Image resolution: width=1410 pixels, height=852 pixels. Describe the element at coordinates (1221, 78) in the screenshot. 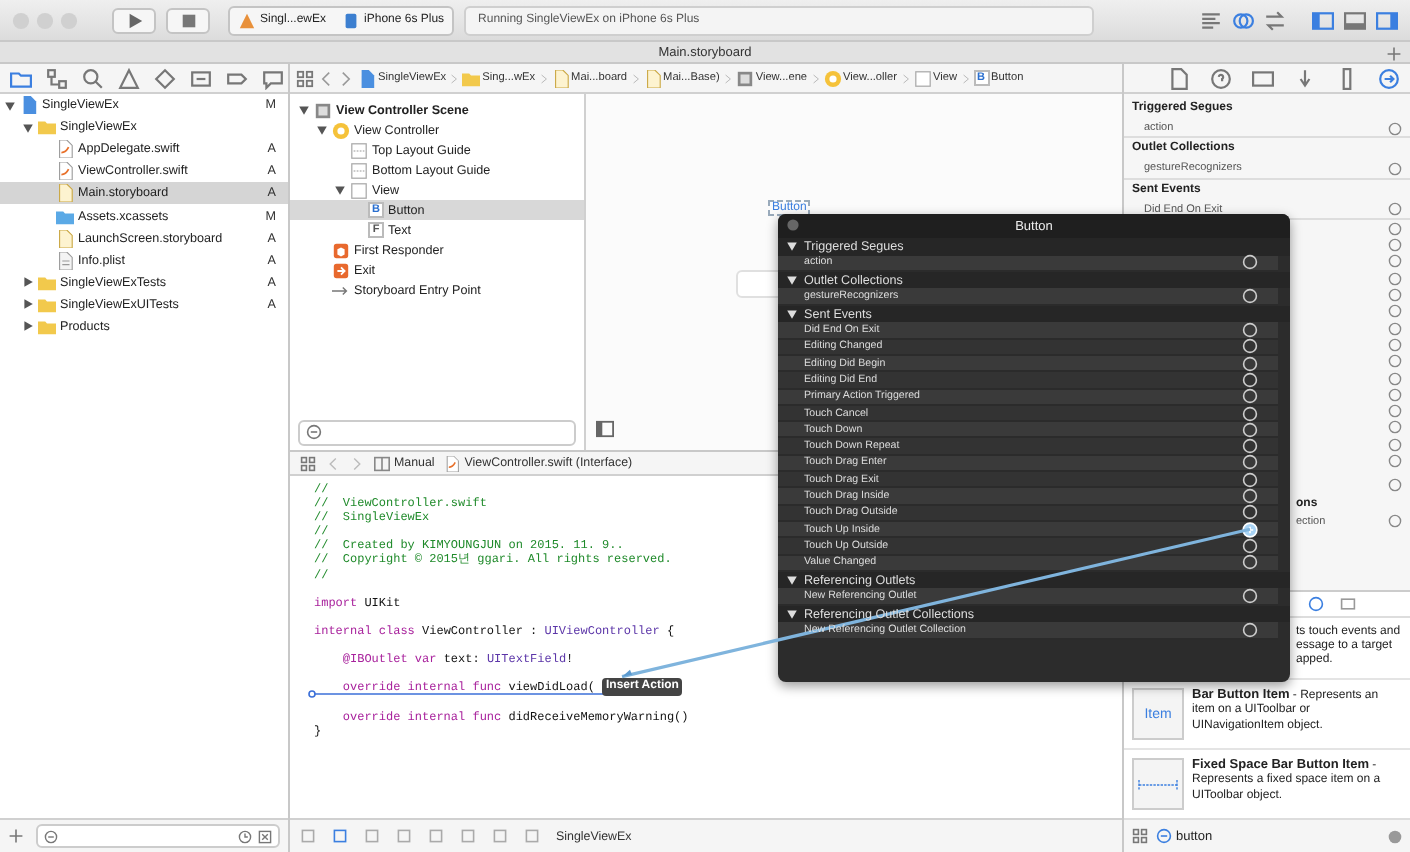

I see `help-icon` at that location.